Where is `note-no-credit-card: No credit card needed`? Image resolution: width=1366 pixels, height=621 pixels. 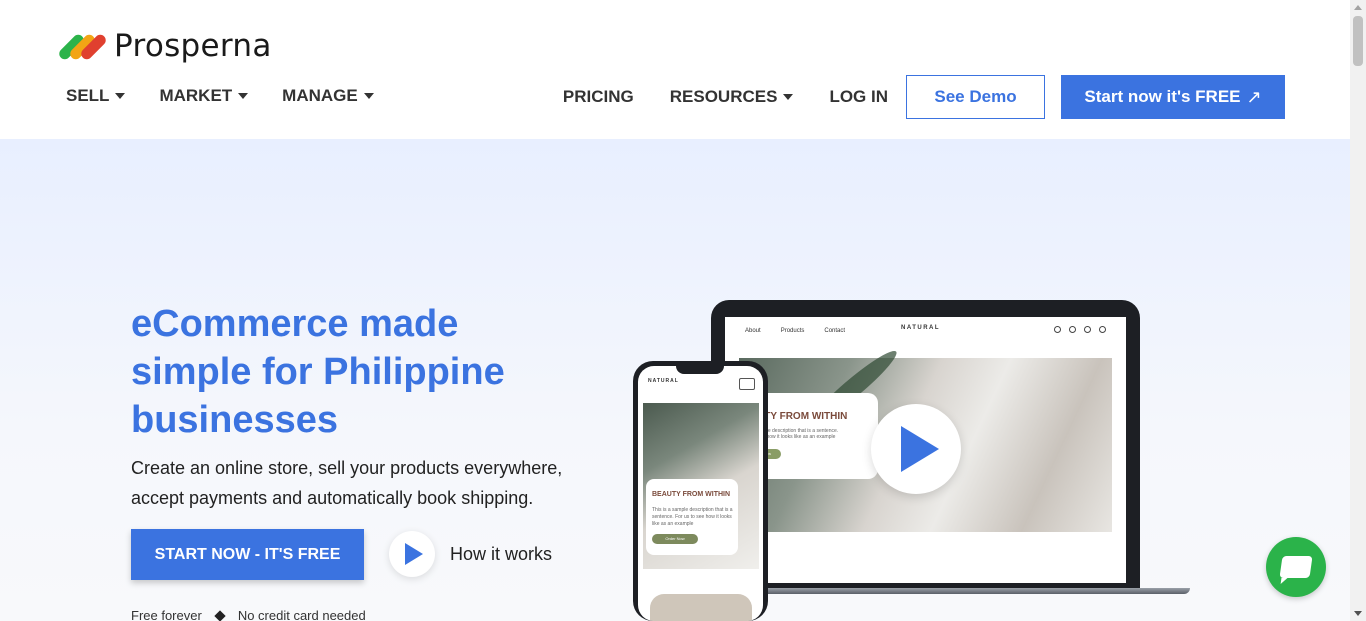 note-no-credit-card: No credit card needed is located at coordinates (301, 614).